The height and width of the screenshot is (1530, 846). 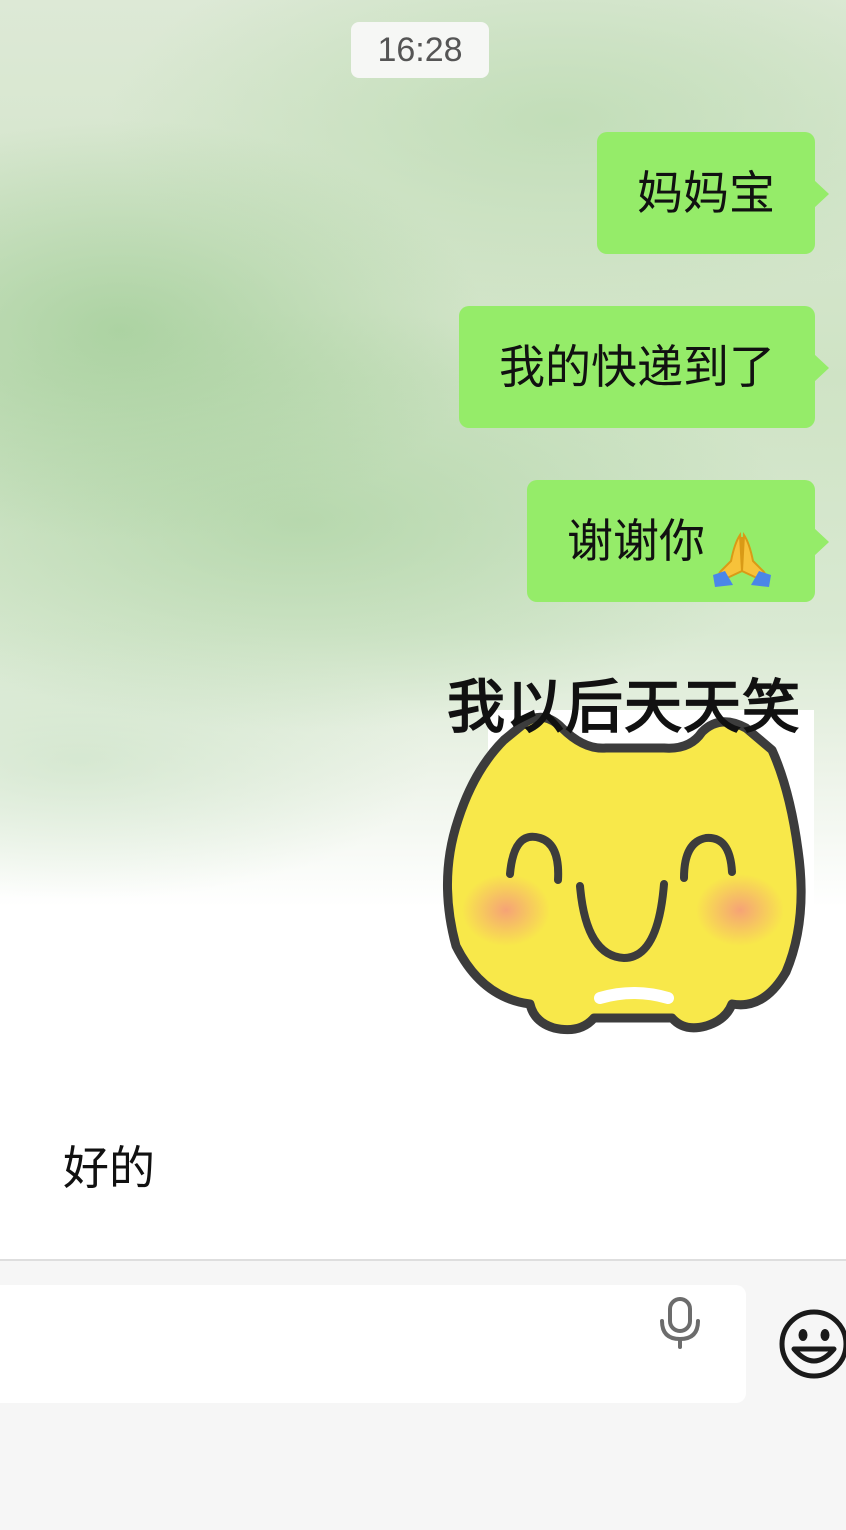 I want to click on sticker-caption: 我以后天天笑, so click(x=623, y=707).